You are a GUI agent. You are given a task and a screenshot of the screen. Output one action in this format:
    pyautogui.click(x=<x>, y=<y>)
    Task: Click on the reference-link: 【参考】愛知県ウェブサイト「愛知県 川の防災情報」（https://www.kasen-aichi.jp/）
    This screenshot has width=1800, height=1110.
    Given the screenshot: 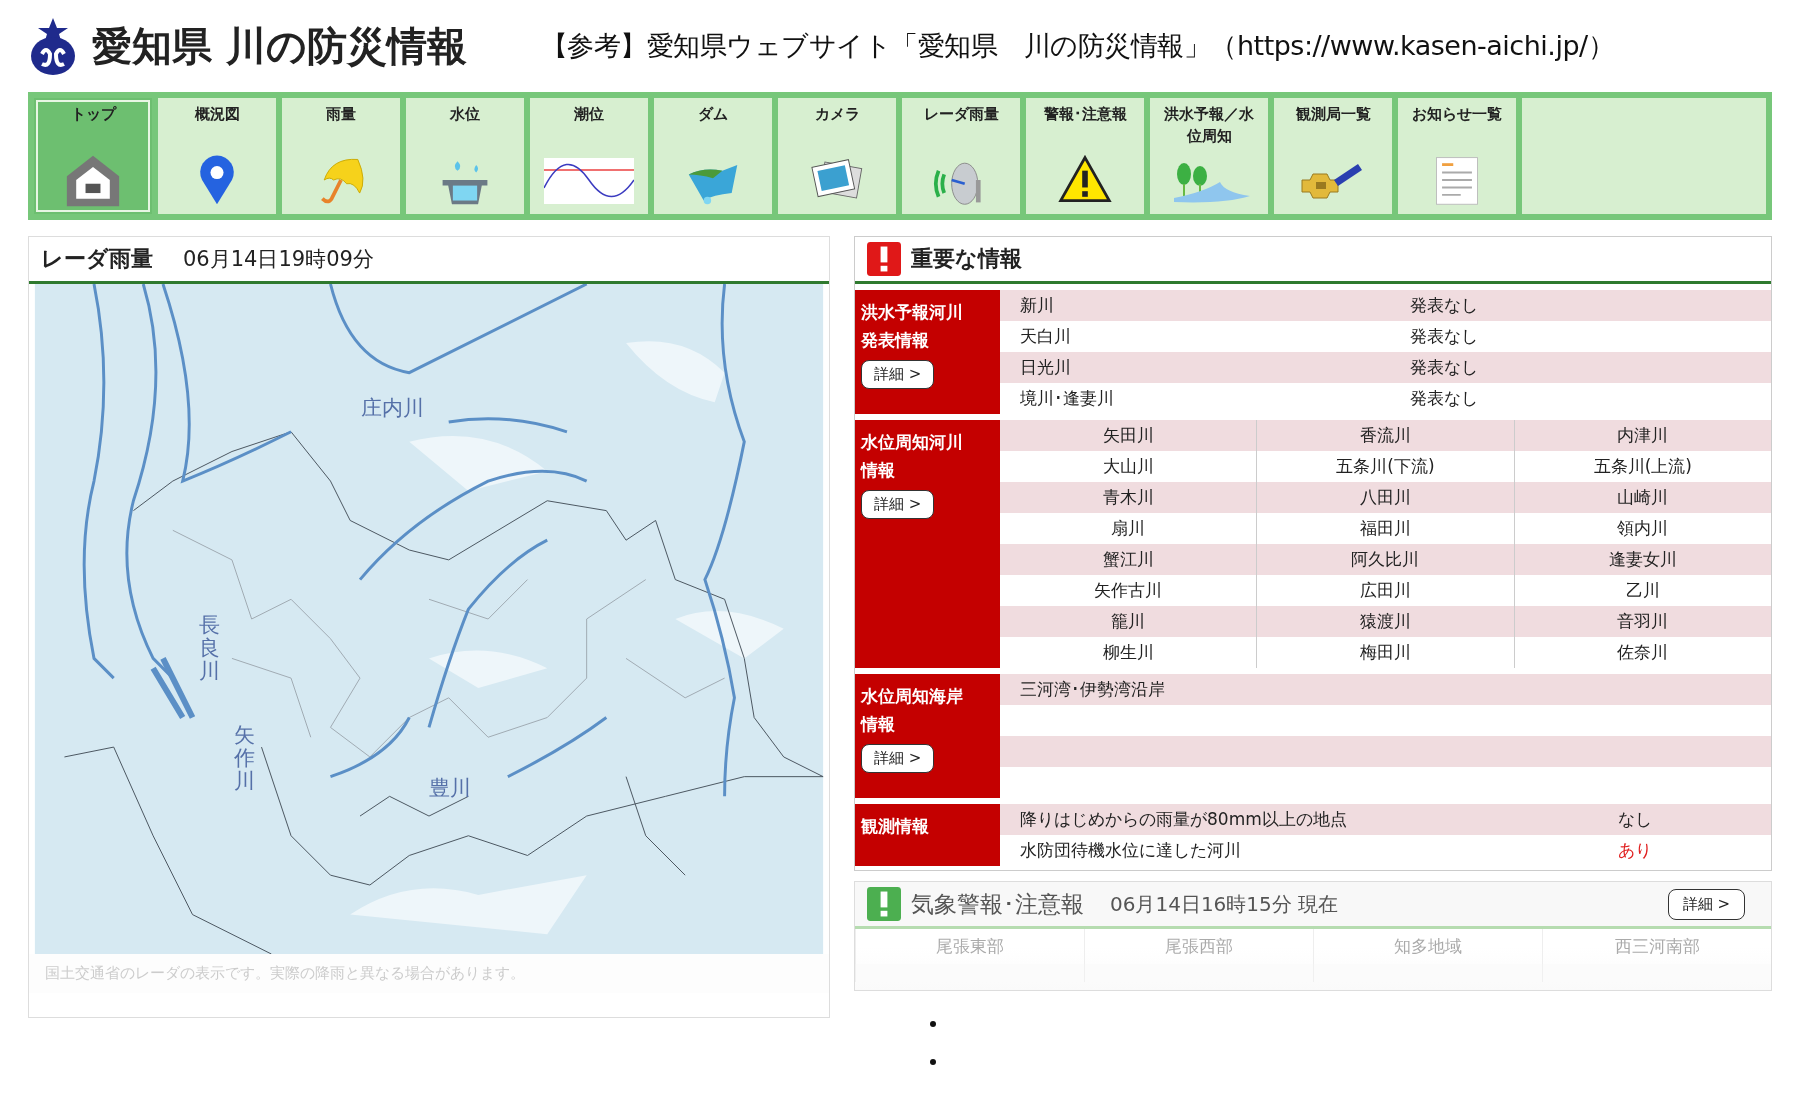 What is the action you would take?
    pyautogui.click(x=1077, y=46)
    